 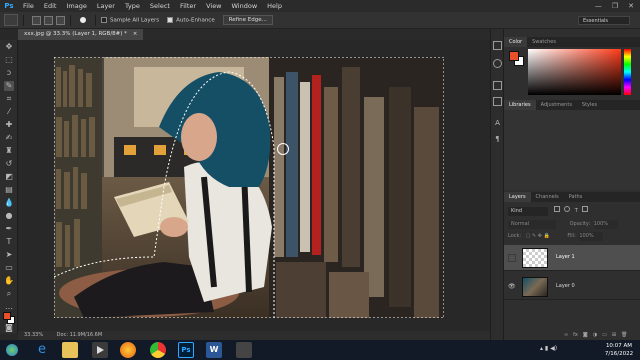 What do you see at coordinates (497, 45) in the screenshot?
I see `history-icon` at bounding box center [497, 45].